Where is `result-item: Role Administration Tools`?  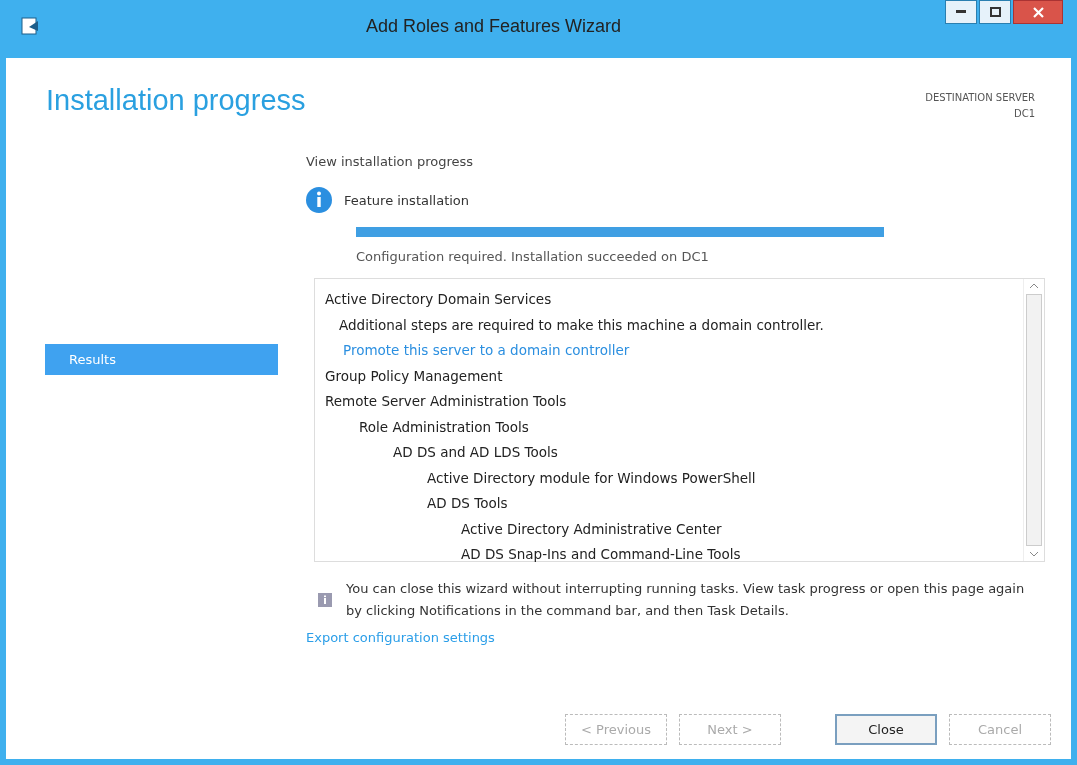
result-item: Role Administration Tools is located at coordinates (444, 427).